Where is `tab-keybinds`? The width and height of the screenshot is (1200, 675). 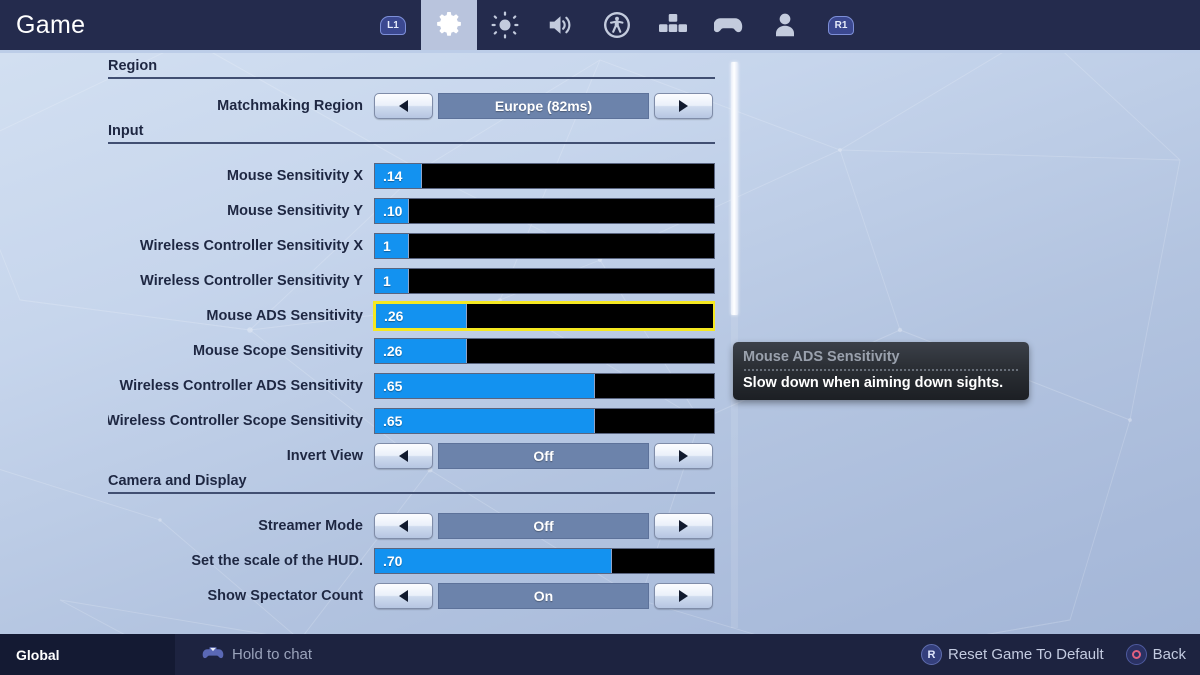
tab-keybinds is located at coordinates (673, 25).